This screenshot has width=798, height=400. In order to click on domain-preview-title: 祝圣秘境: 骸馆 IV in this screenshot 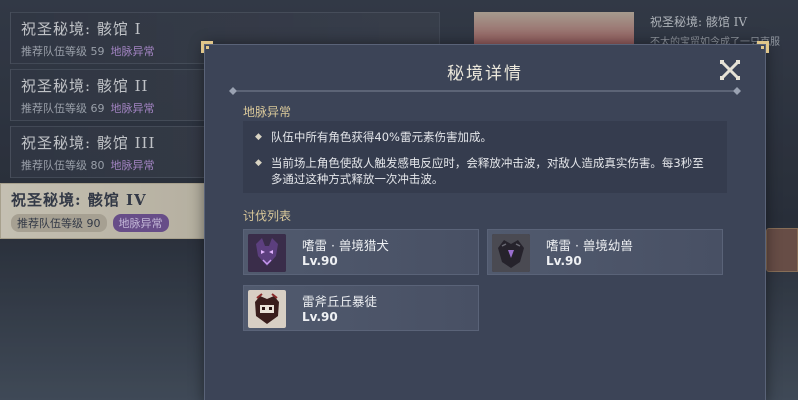, I will do `click(699, 22)`.